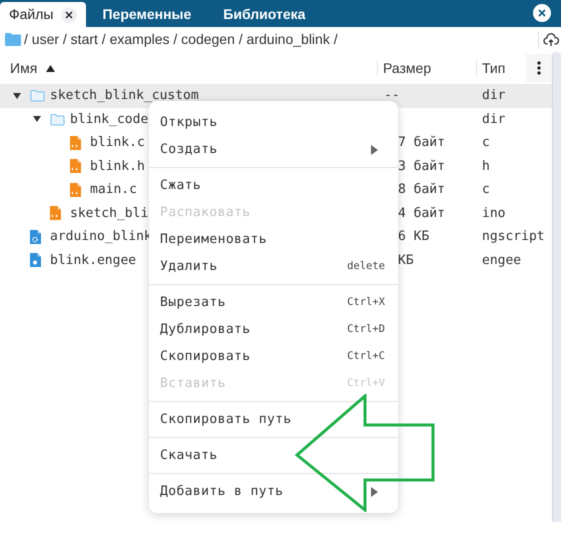  Describe the element at coordinates (421, 213) in the screenshot. I see `file-size: 4 байт` at that location.